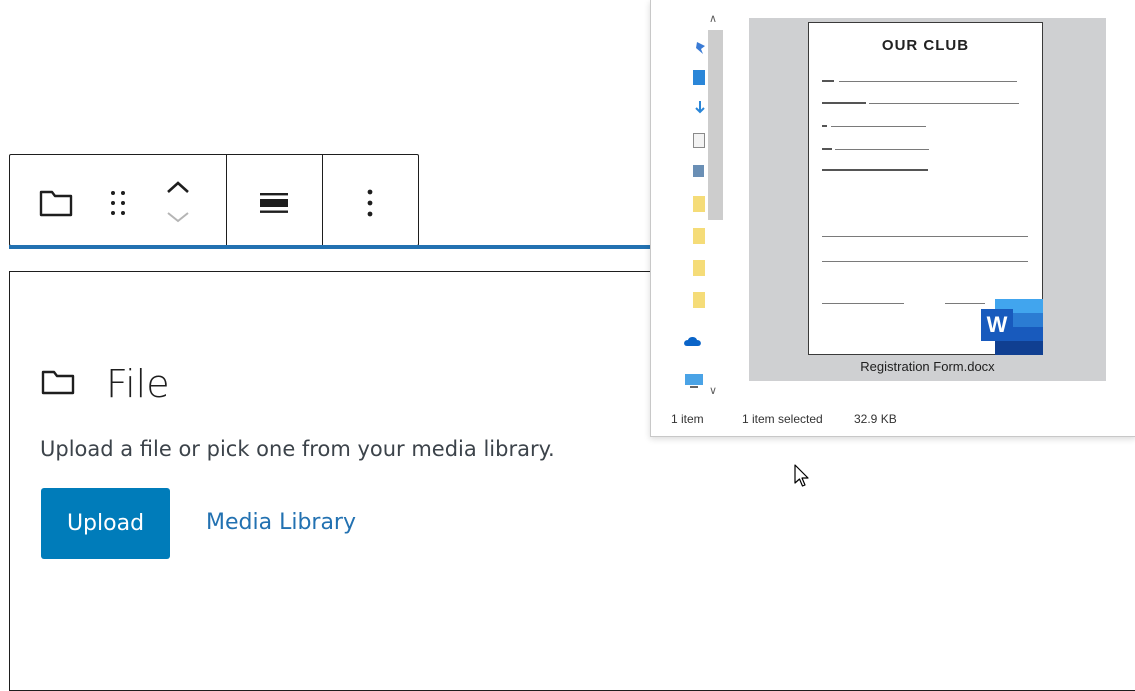  Describe the element at coordinates (274, 203) in the screenshot. I see `align-none-icon` at that location.